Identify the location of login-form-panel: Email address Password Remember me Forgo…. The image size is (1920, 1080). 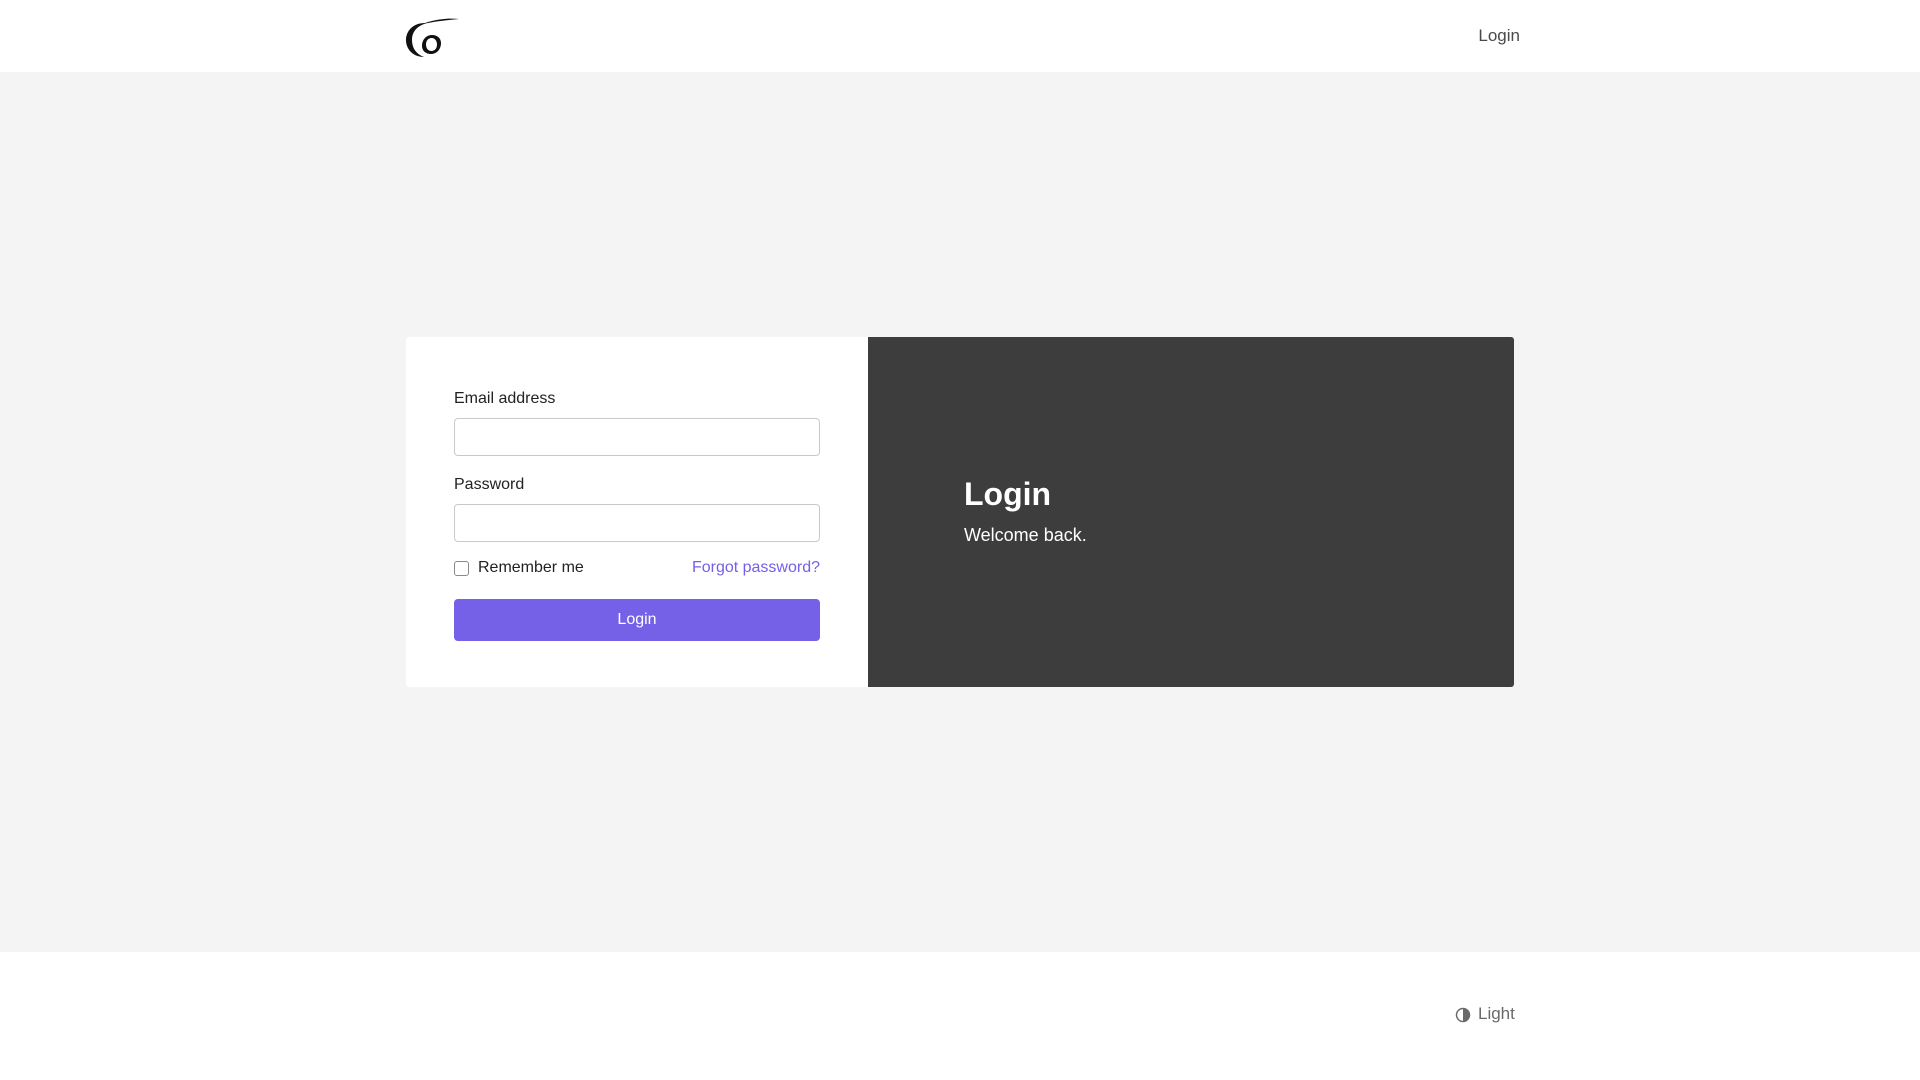
(637, 512).